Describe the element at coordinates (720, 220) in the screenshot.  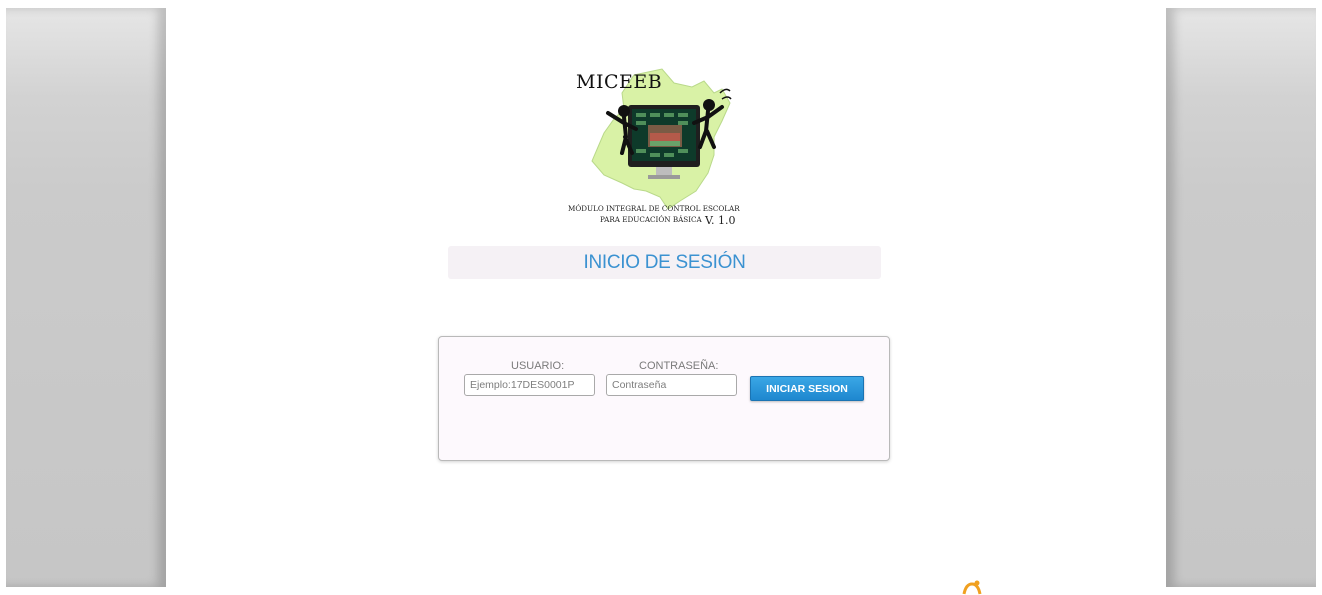
I see `logo-version: V. 1.0` at that location.